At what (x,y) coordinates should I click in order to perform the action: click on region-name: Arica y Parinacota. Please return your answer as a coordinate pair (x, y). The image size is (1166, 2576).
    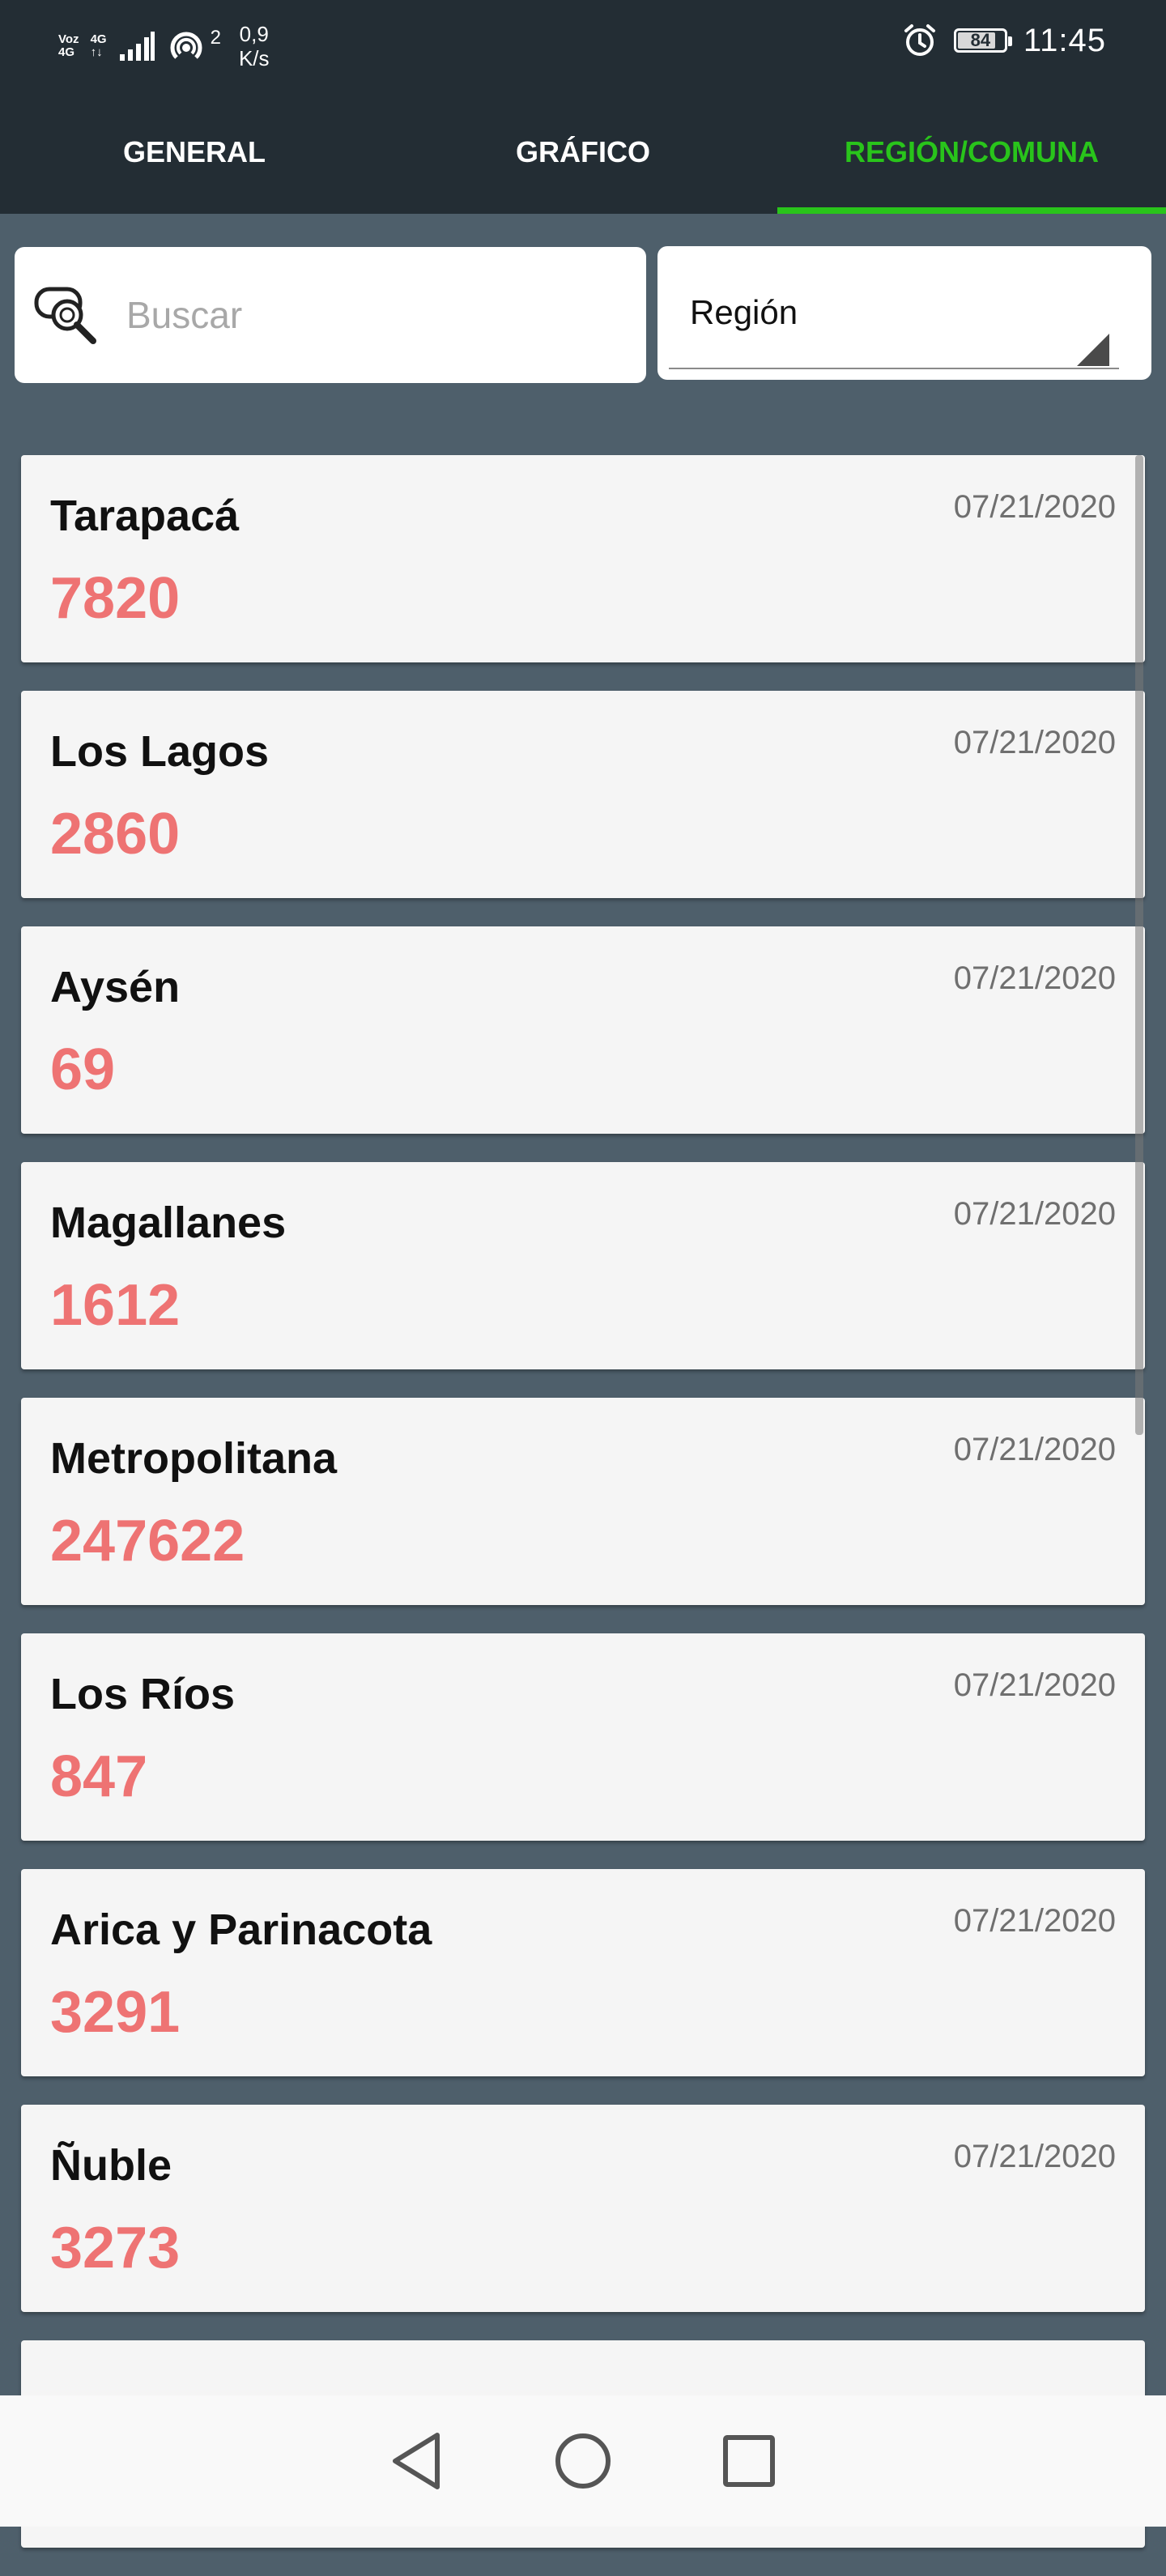
    Looking at the image, I should click on (241, 1929).